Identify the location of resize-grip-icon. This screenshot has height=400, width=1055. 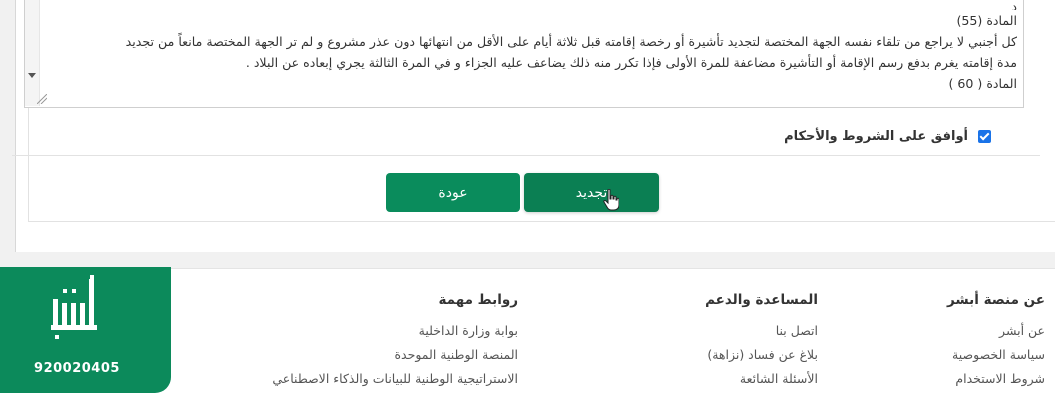
(42, 99).